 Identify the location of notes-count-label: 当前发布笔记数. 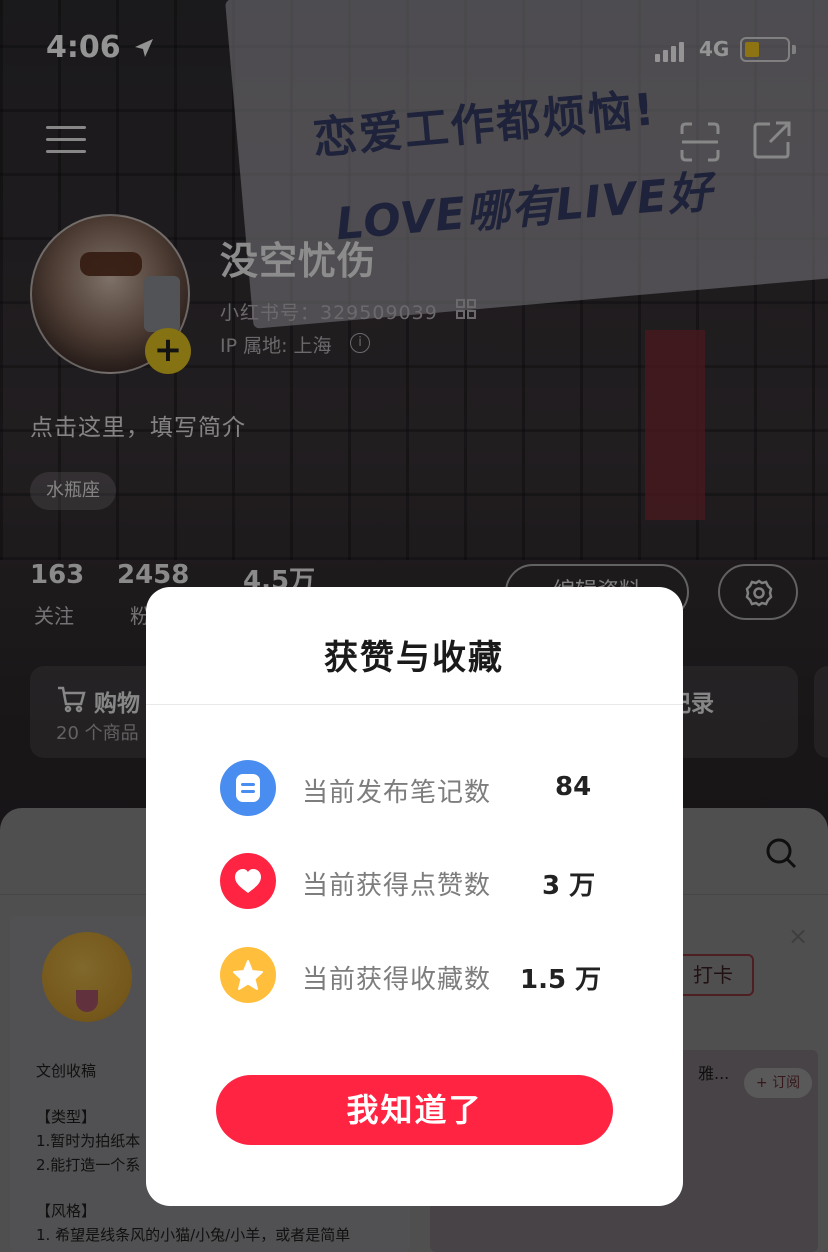
(397, 793).